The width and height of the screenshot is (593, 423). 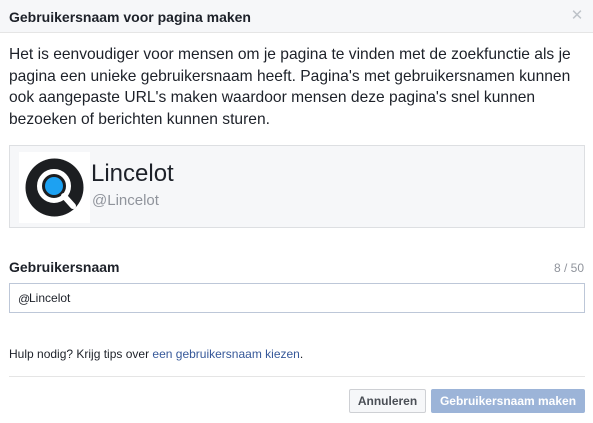 I want to click on dialog-header: Gebruikersnaam voor pagina maken ✕, so click(x=296, y=16).